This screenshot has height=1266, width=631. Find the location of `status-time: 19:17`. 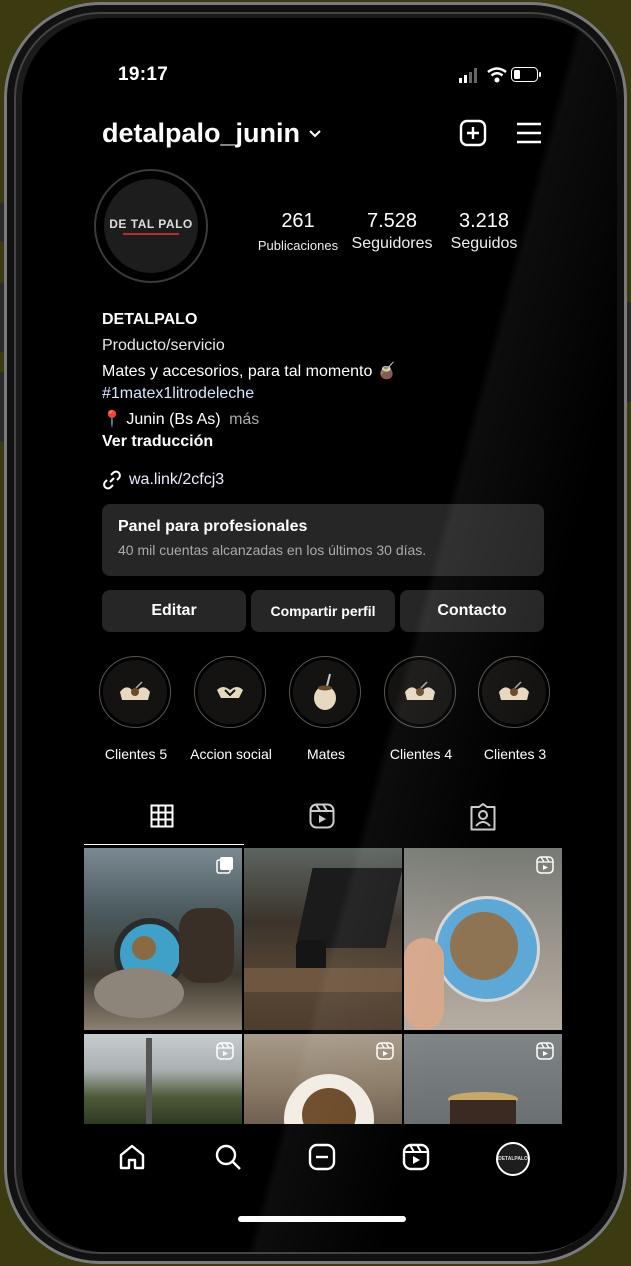

status-time: 19:17 is located at coordinates (143, 74).